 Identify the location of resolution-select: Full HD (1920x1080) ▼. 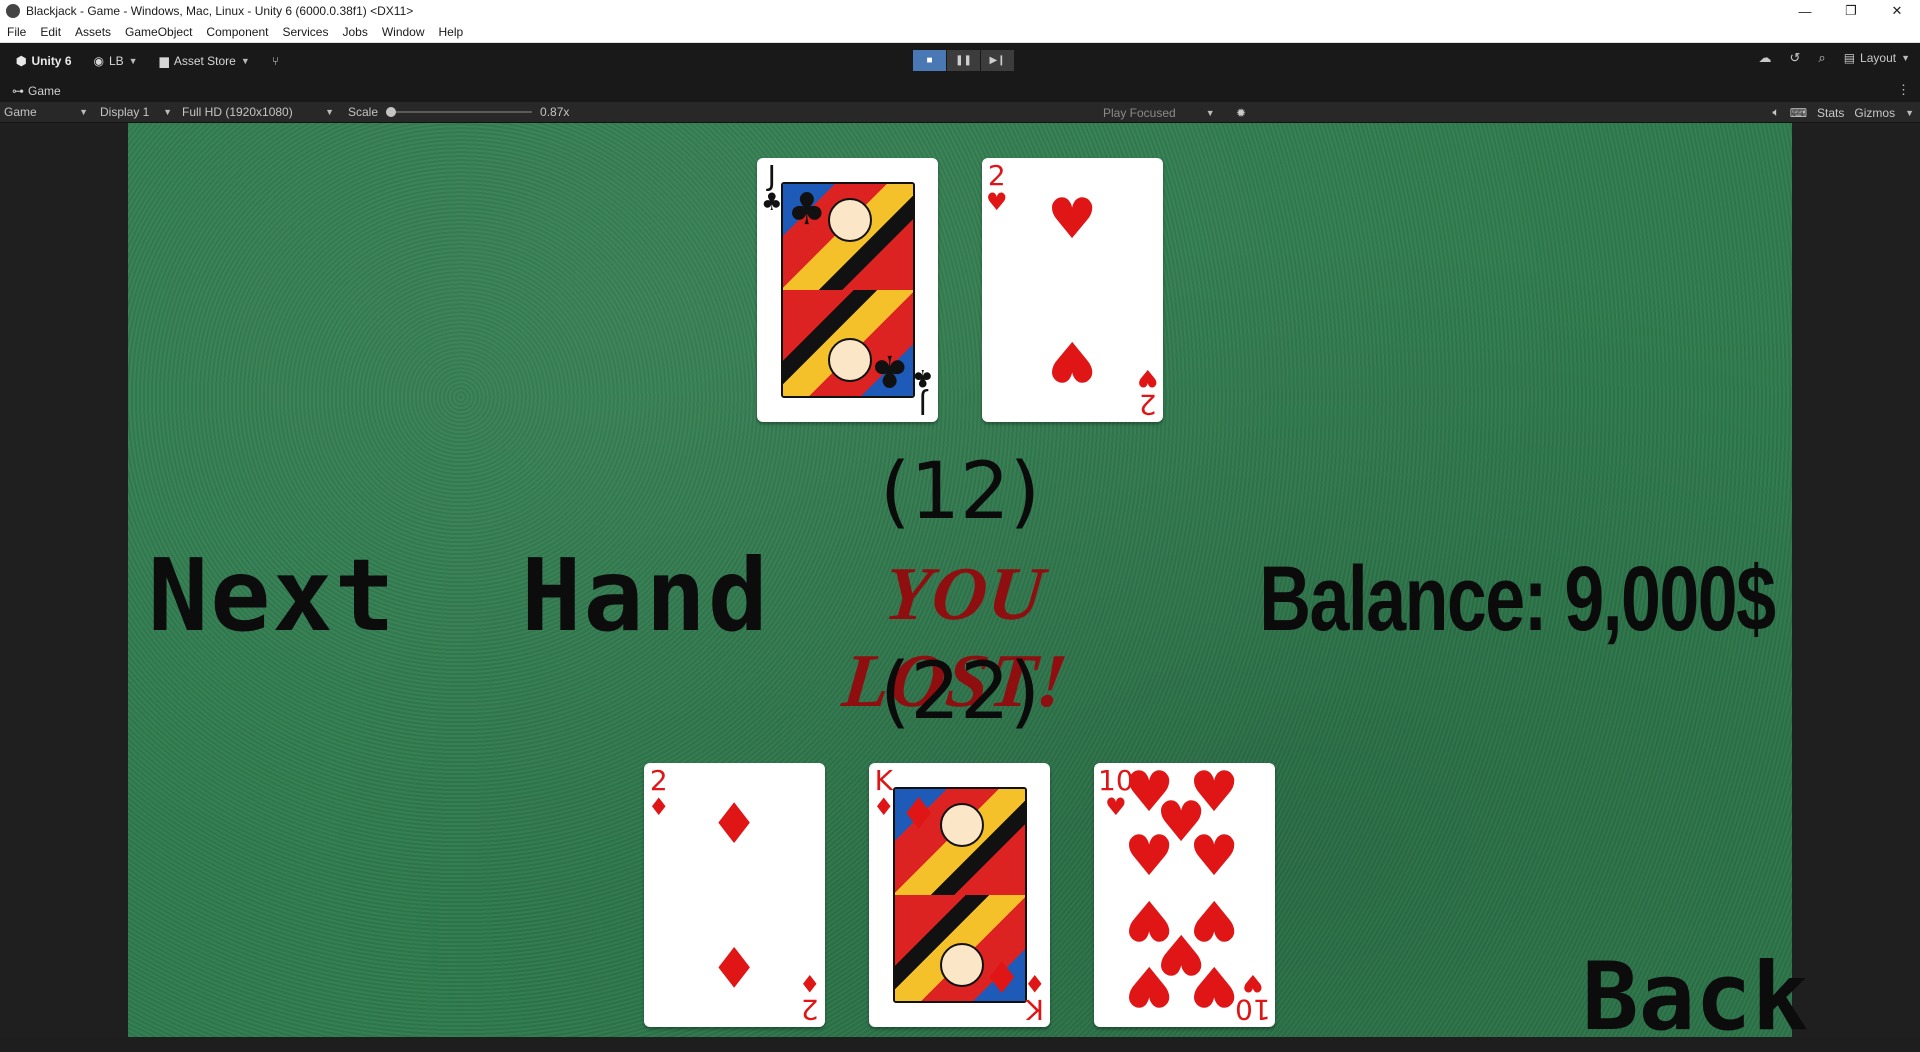
(258, 112).